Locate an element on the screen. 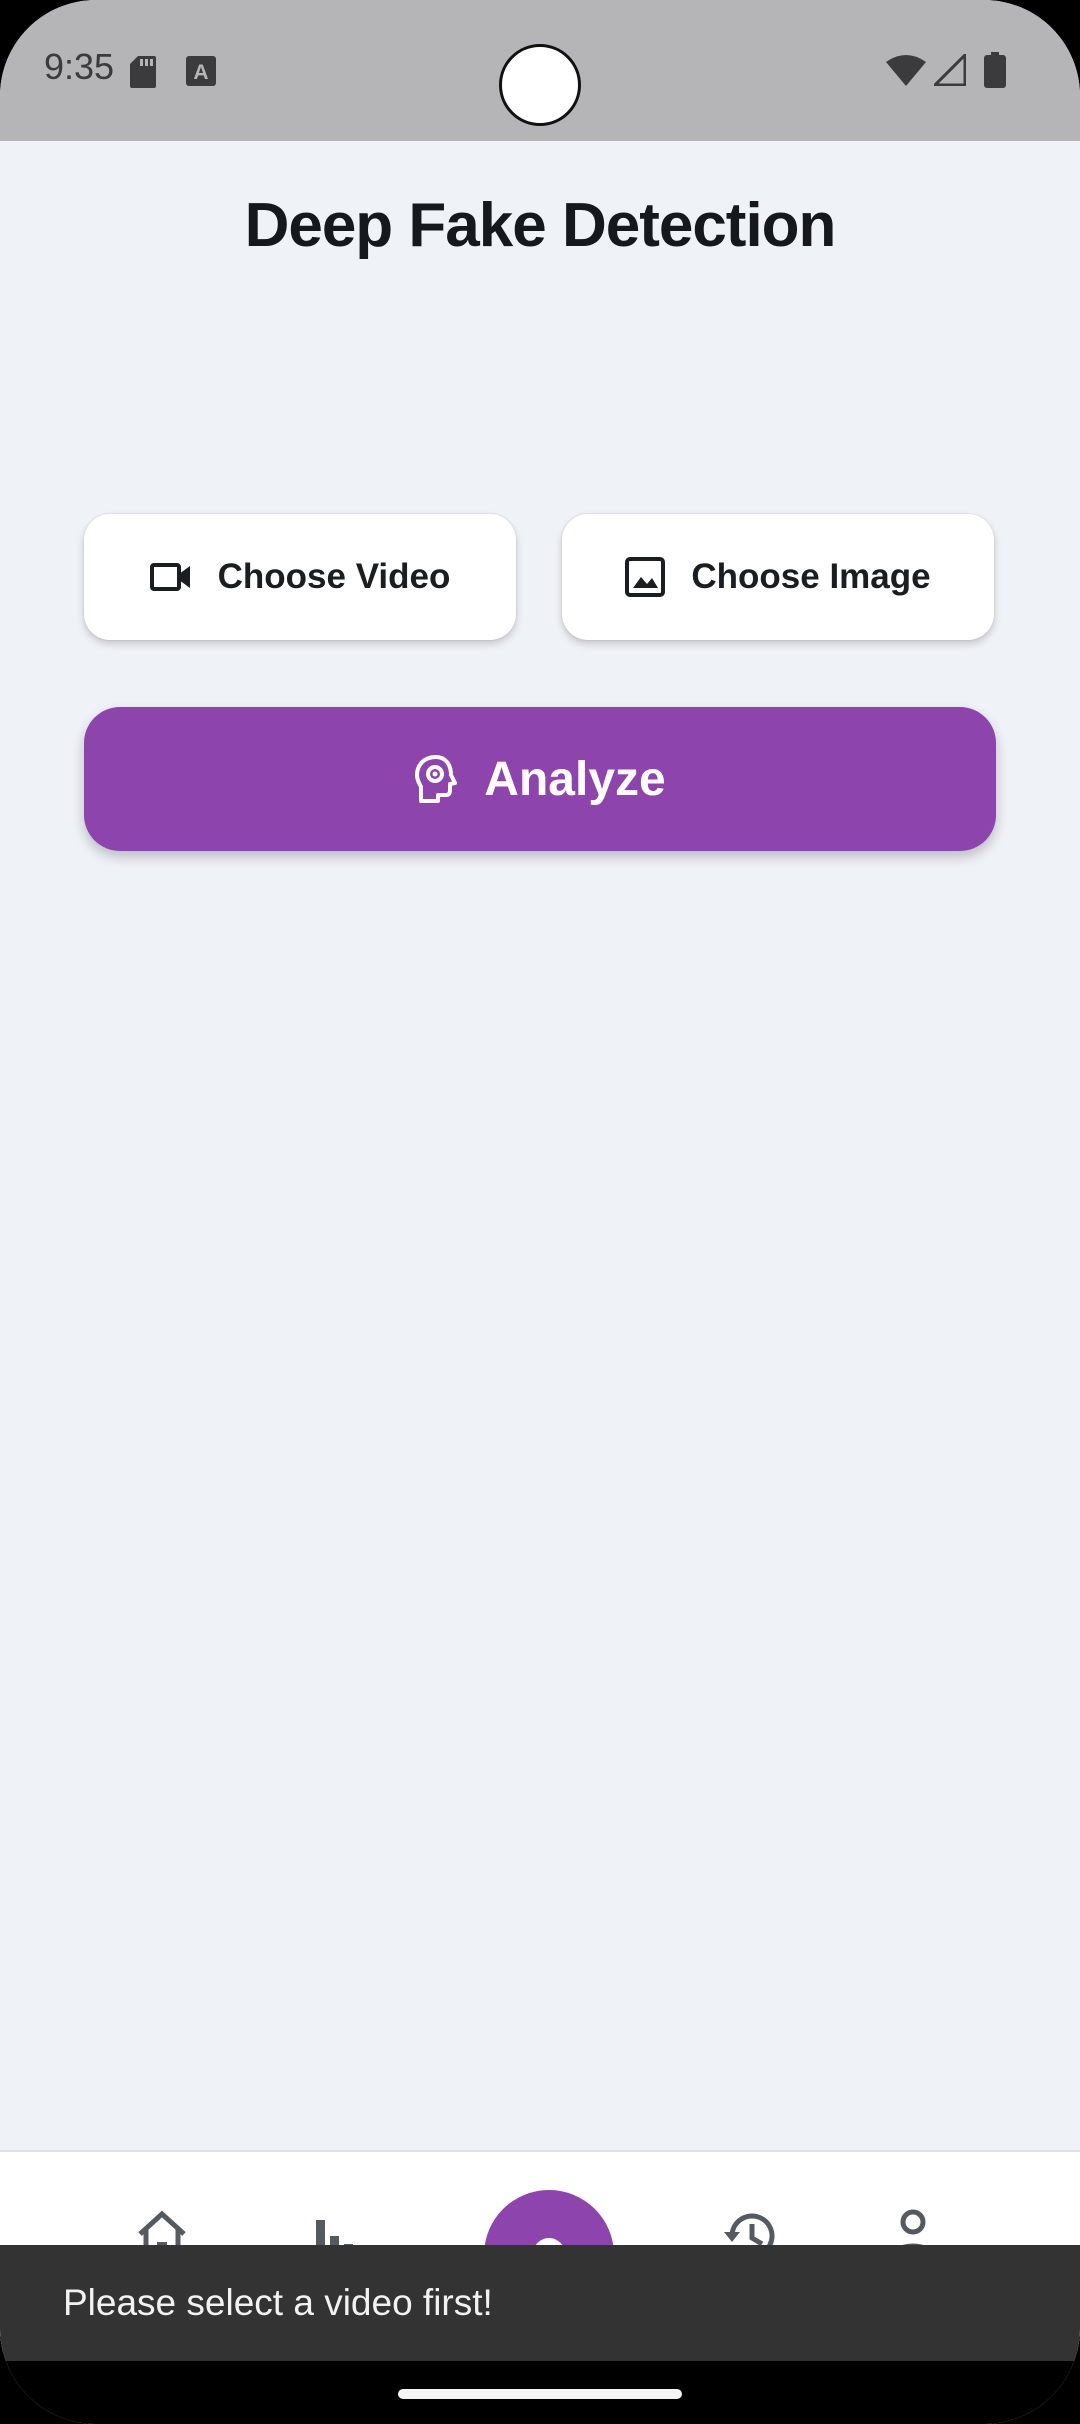 The image size is (1080, 2424). status-bar: 9:35 A is located at coordinates (540, 70).